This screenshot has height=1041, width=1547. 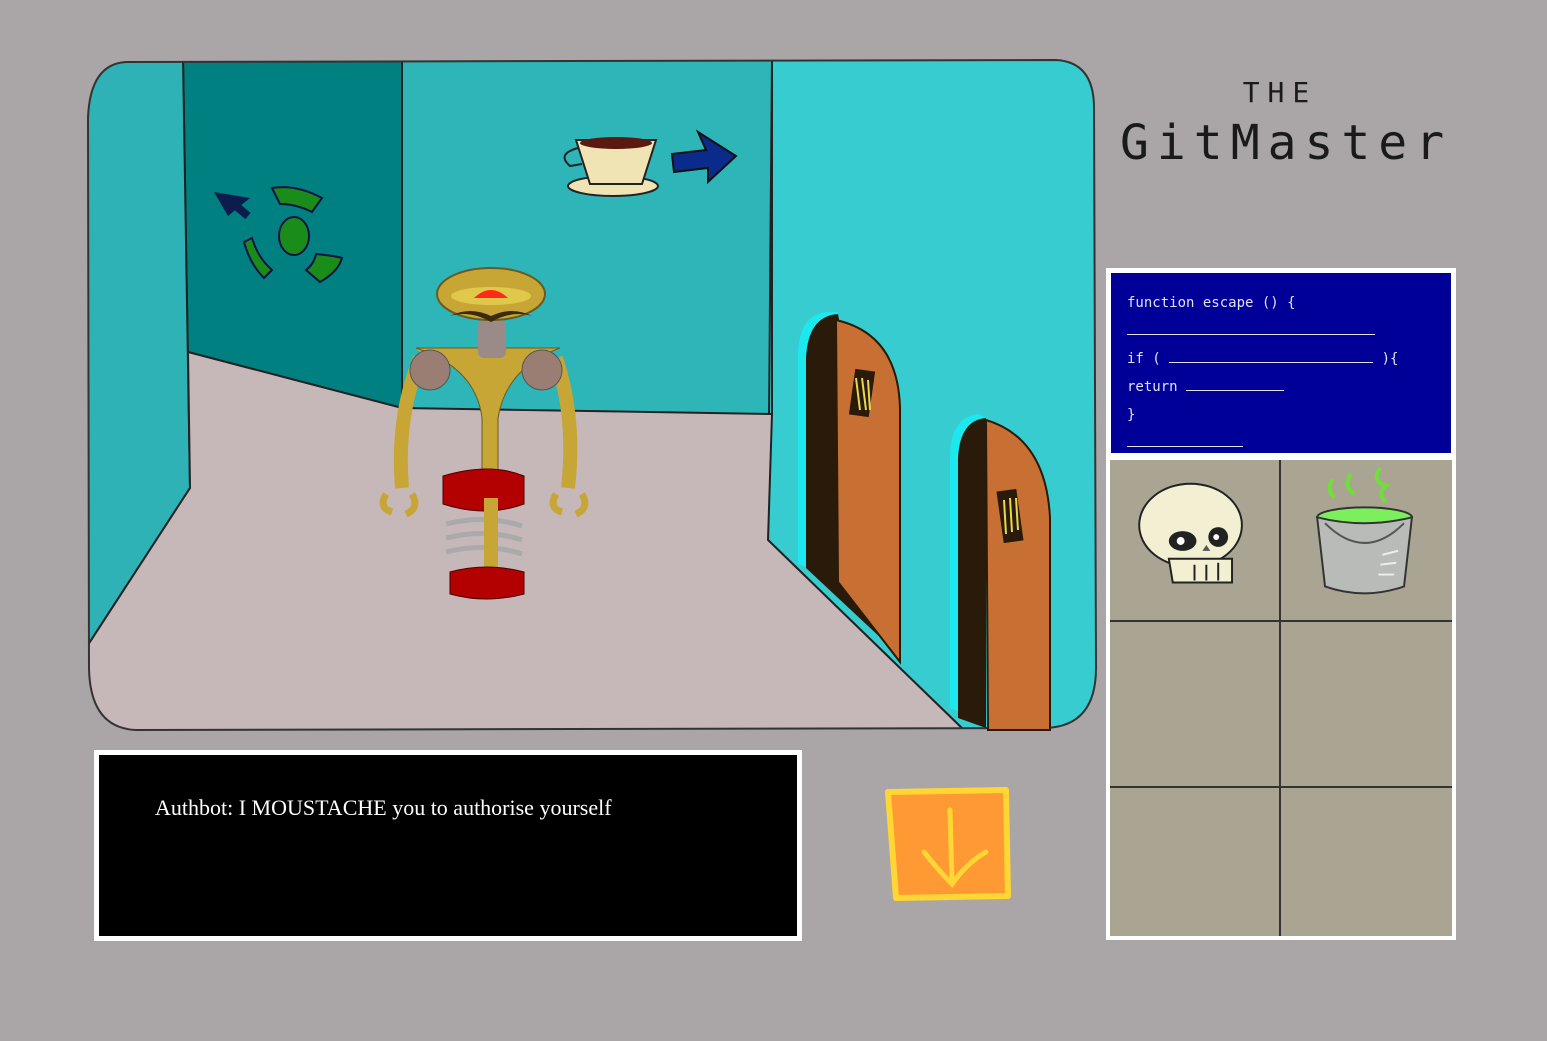 What do you see at coordinates (1211, 303) in the screenshot?
I see `code-text: function escape () {` at bounding box center [1211, 303].